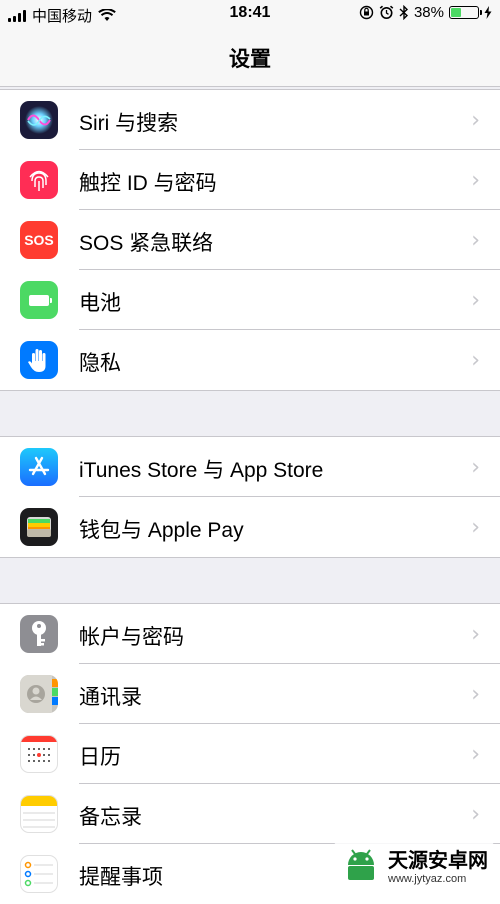 The width and height of the screenshot is (500, 904). What do you see at coordinates (39, 300) in the screenshot?
I see `battery-icon` at bounding box center [39, 300].